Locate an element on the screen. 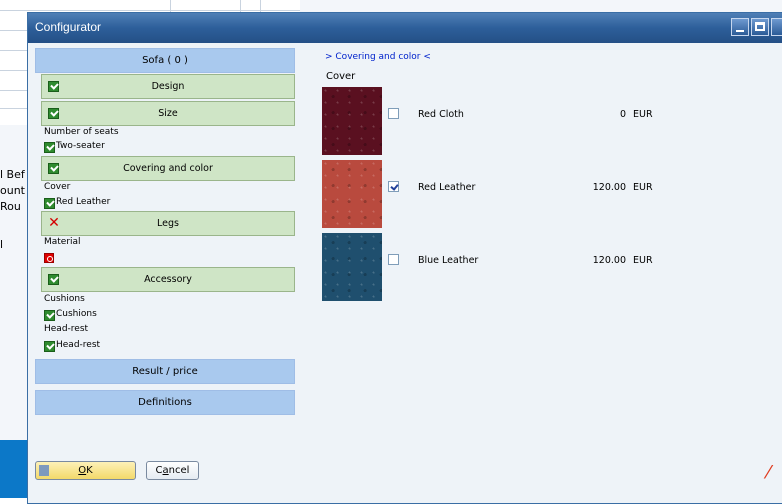  section-label: Size is located at coordinates (168, 113).